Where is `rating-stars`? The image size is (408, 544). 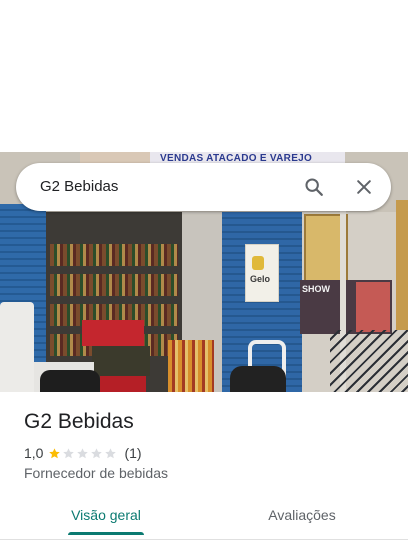 rating-stars is located at coordinates (83, 453).